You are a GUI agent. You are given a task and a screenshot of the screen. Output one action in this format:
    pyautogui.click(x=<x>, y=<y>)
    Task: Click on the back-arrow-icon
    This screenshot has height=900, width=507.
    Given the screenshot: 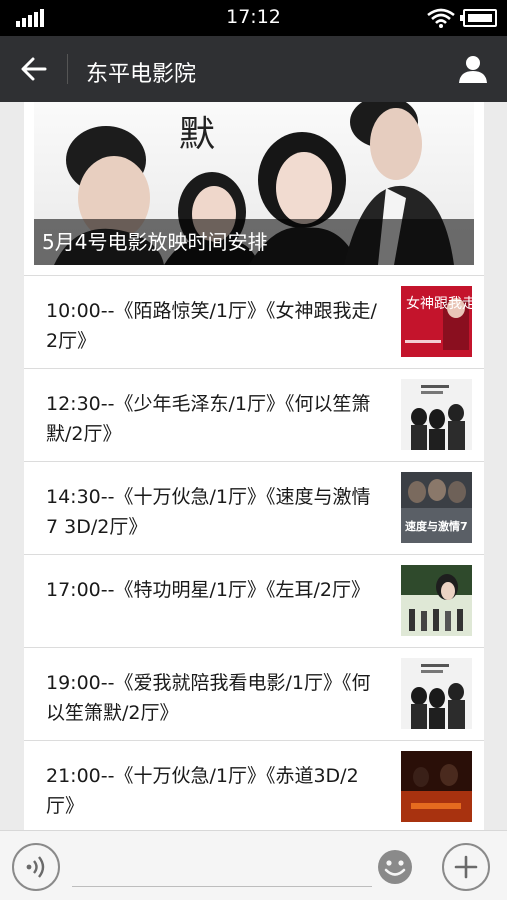 What is the action you would take?
    pyautogui.click(x=34, y=69)
    